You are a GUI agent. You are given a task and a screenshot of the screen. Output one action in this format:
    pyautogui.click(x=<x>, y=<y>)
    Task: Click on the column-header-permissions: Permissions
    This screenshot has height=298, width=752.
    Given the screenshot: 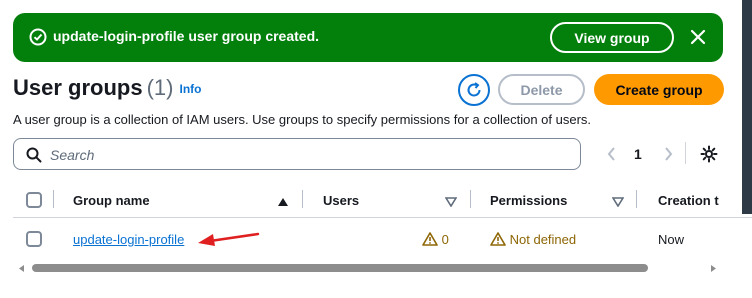 What is the action you would take?
    pyautogui.click(x=528, y=200)
    